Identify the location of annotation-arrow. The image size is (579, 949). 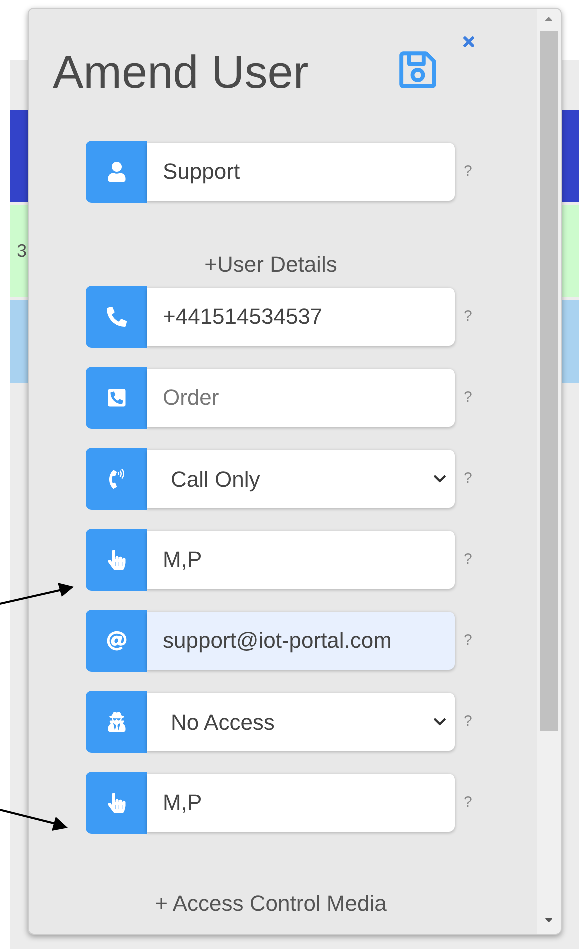
(35, 821).